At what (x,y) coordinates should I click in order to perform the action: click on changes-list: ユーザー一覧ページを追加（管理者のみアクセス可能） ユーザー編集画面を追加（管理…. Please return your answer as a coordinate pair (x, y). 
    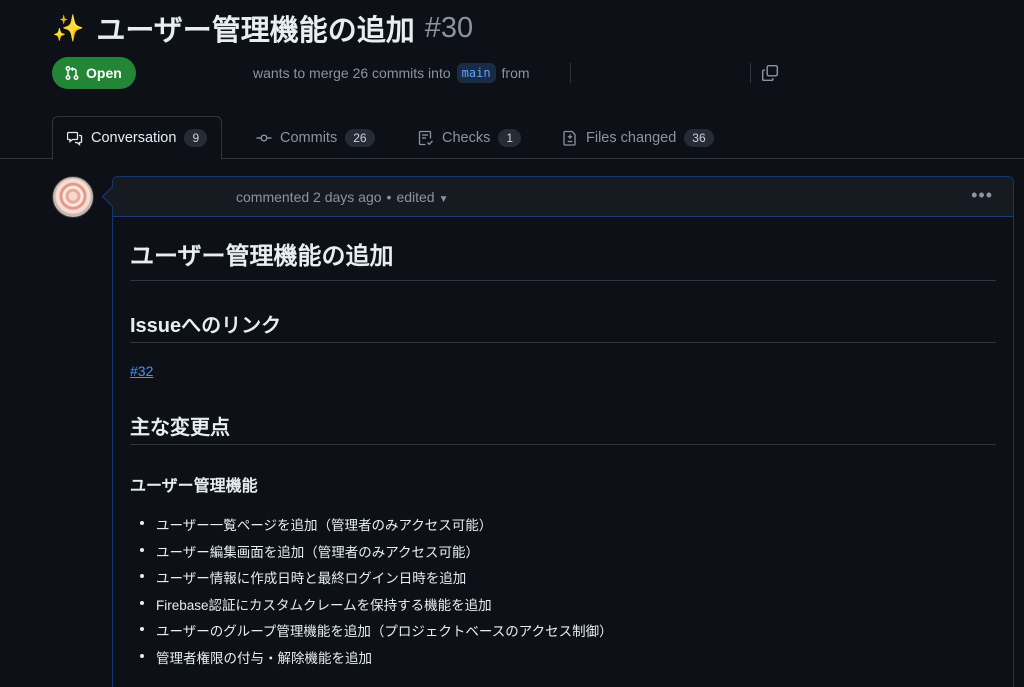
    Looking at the image, I should click on (376, 594).